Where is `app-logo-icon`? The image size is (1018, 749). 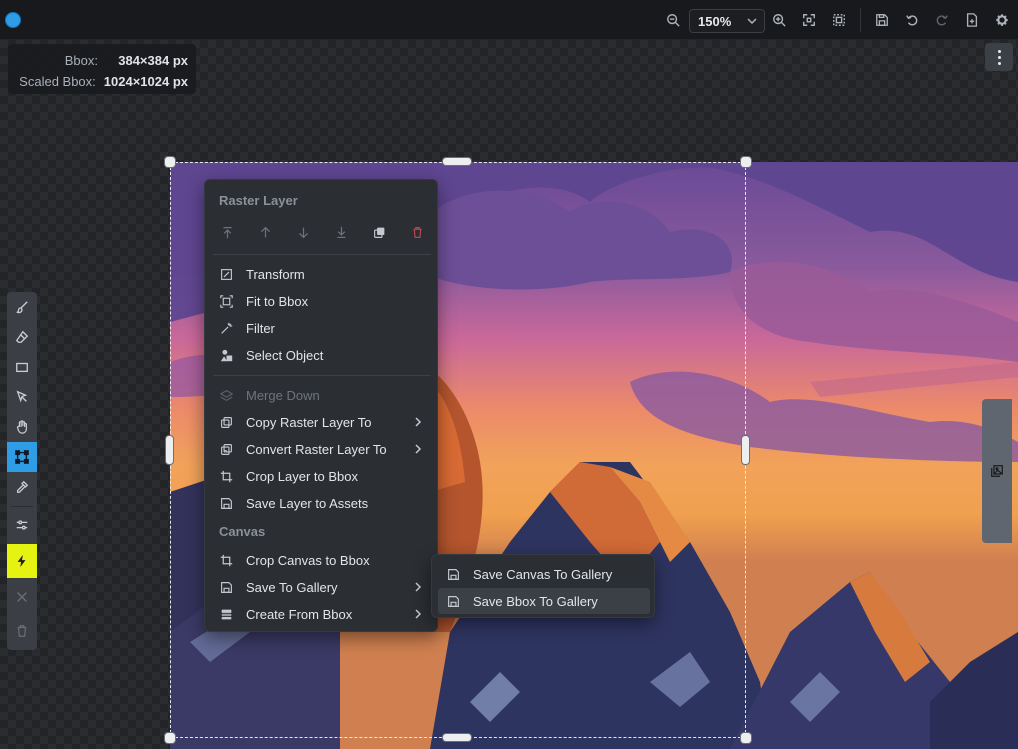
app-logo-icon is located at coordinates (13, 20).